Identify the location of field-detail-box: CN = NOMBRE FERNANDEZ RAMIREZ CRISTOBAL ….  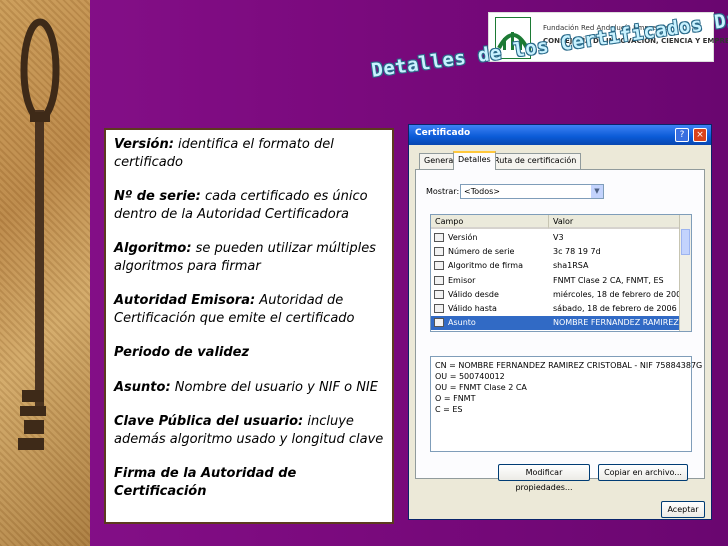
(566, 404).